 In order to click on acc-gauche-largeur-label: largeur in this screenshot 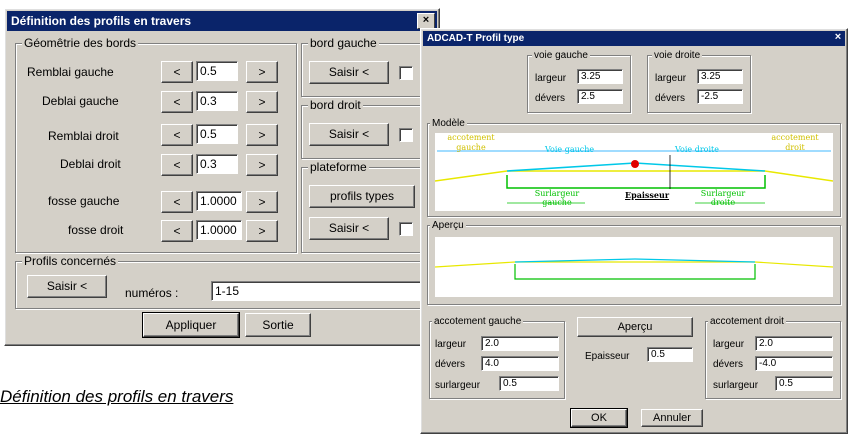, I will do `click(451, 344)`.